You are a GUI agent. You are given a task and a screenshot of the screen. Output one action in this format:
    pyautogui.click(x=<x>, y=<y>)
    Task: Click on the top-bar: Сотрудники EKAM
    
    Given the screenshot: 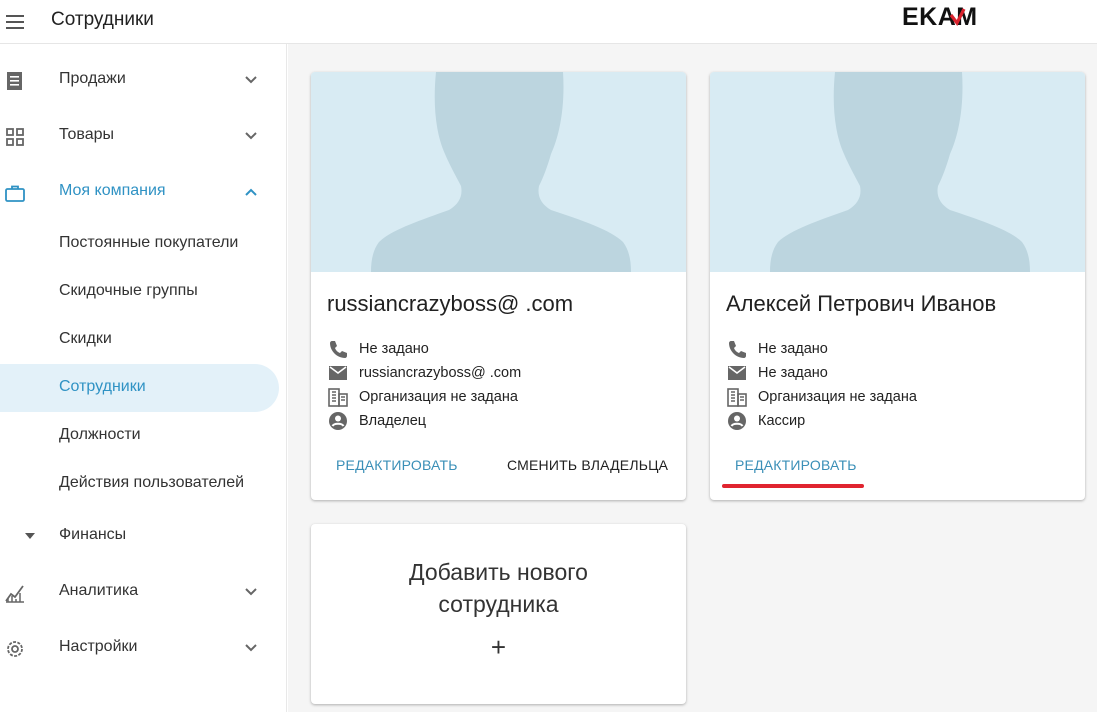 What is the action you would take?
    pyautogui.click(x=548, y=22)
    